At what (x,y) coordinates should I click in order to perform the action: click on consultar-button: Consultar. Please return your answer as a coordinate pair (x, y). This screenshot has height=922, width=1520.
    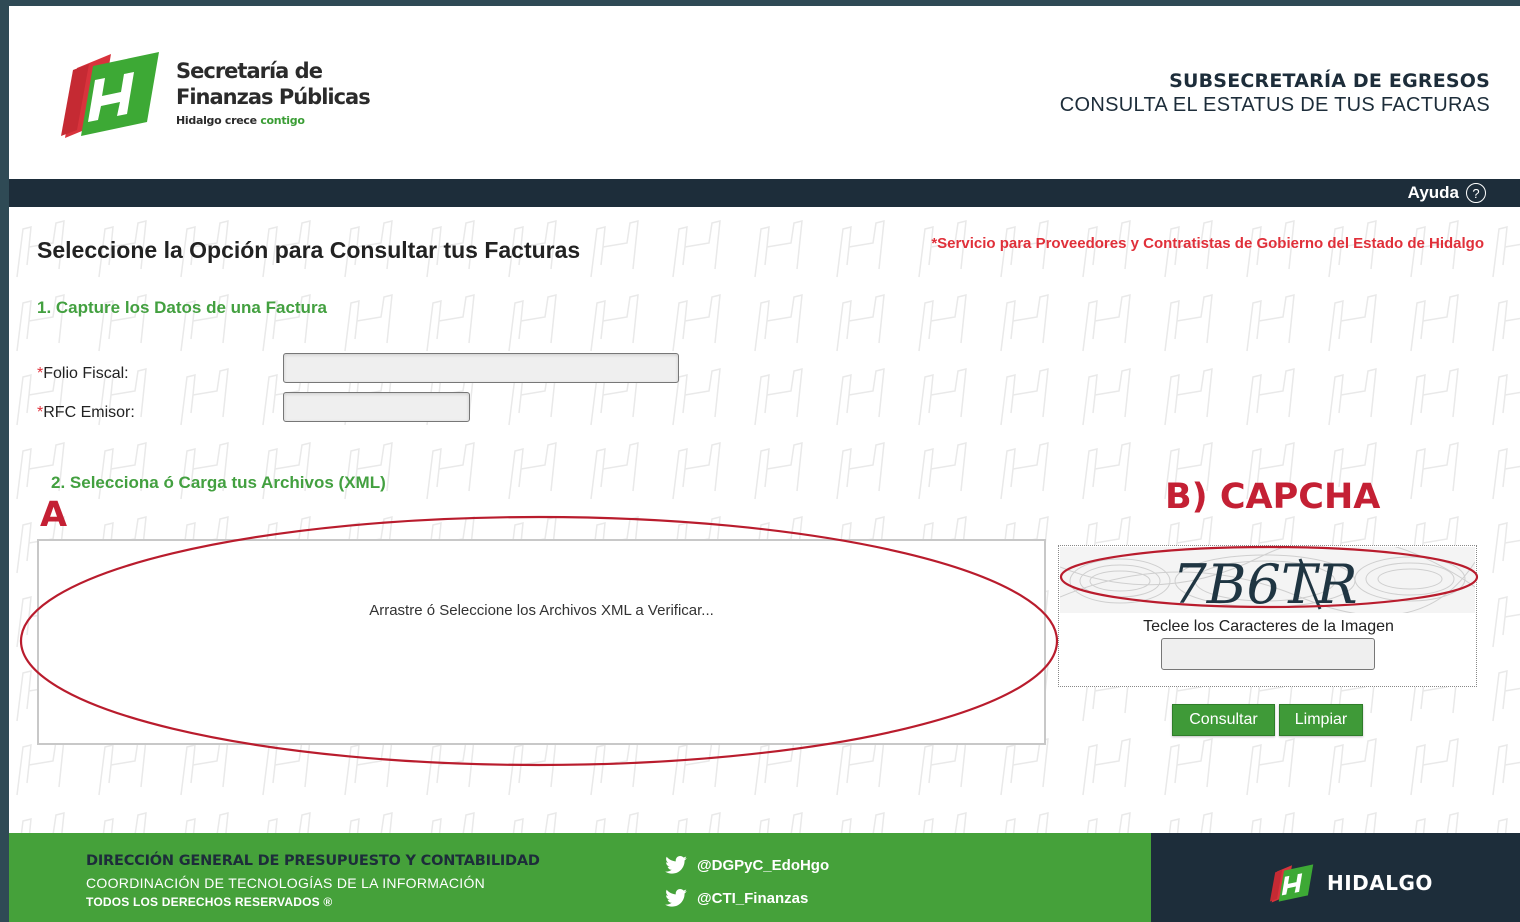
    Looking at the image, I should click on (1223, 720).